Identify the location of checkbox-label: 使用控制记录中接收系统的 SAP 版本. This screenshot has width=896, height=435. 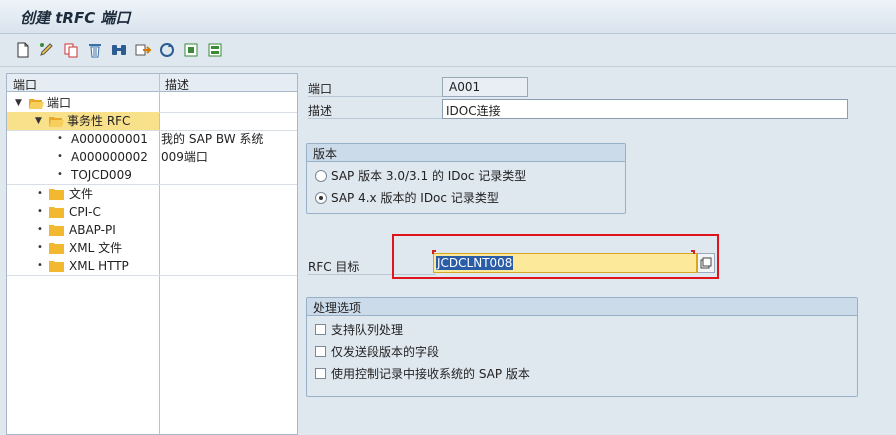
(430, 374).